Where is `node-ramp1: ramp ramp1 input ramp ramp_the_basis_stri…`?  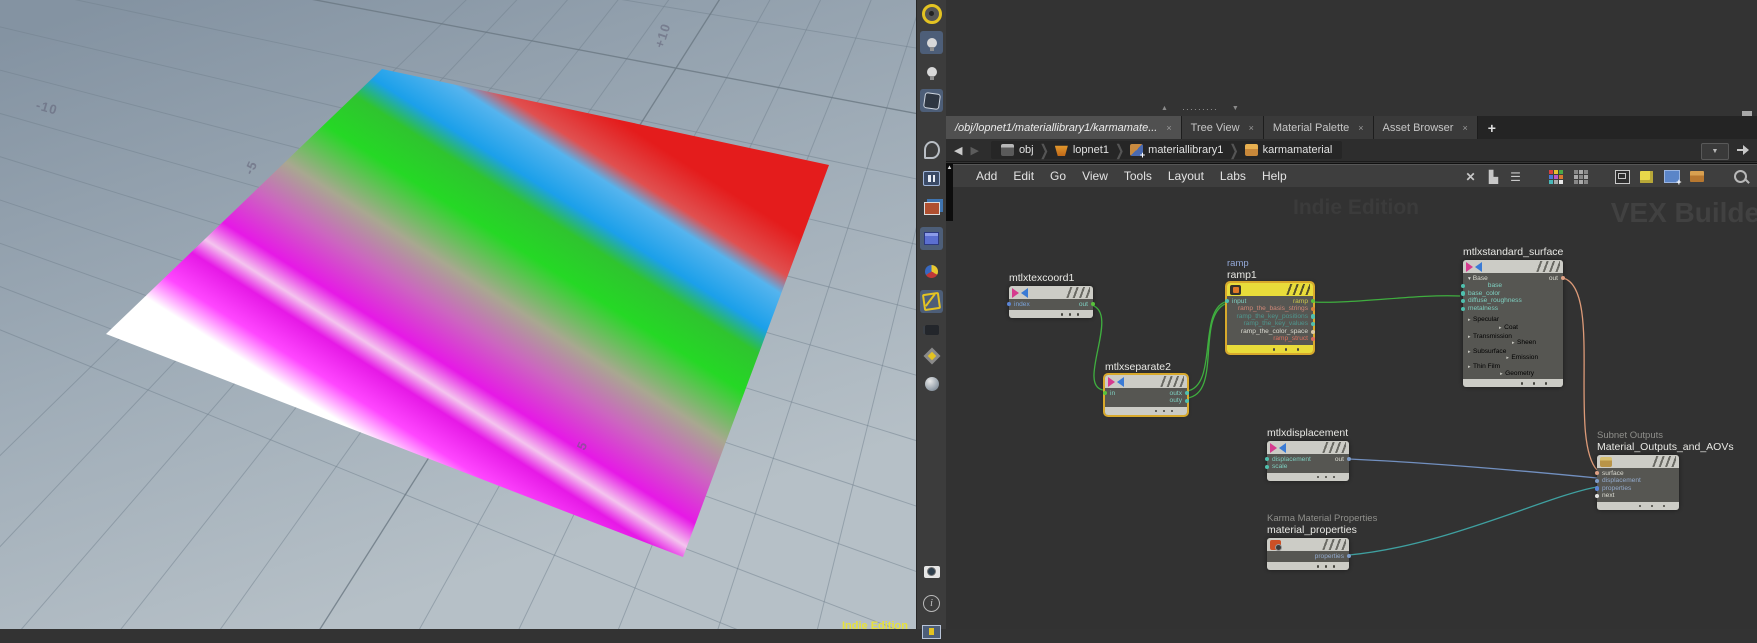
node-ramp1: ramp ramp1 input ramp ramp_the_basis_stri… is located at coordinates (1270, 306).